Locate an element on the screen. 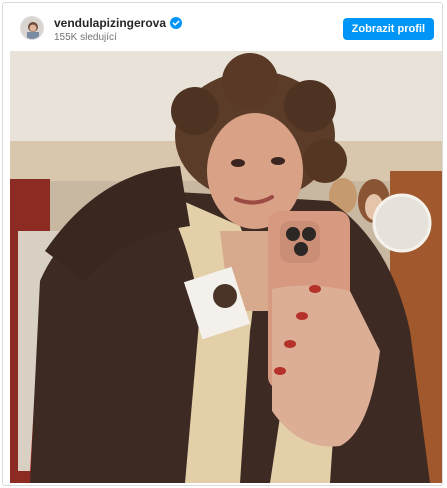 The height and width of the screenshot is (488, 447). username-row: vendulapizingerova is located at coordinates (118, 23).